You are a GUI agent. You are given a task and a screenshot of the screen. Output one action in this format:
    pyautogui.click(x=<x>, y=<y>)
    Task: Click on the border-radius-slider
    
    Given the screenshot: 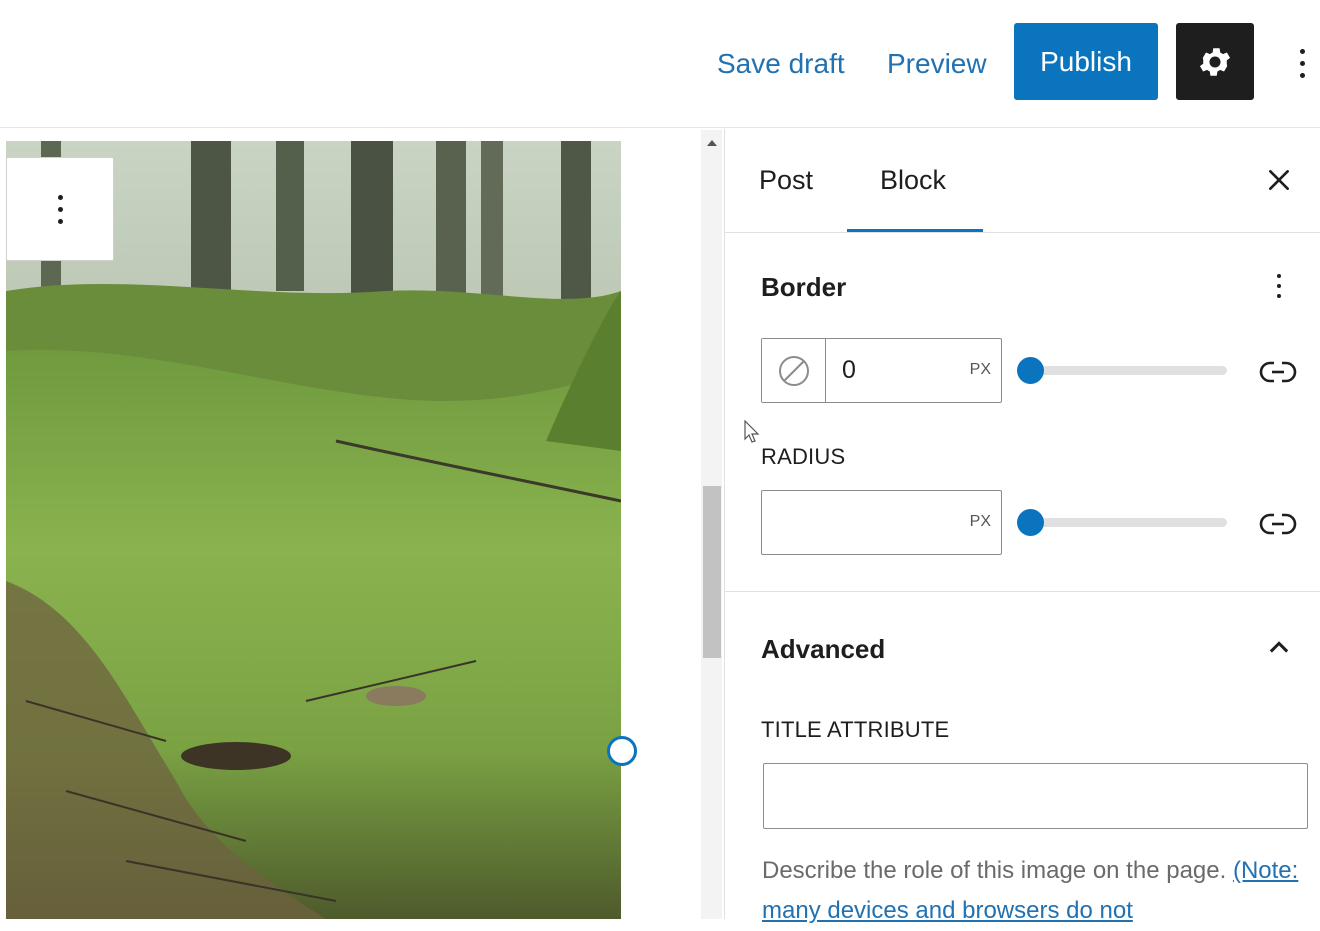 What is the action you would take?
    pyautogui.click(x=1122, y=523)
    